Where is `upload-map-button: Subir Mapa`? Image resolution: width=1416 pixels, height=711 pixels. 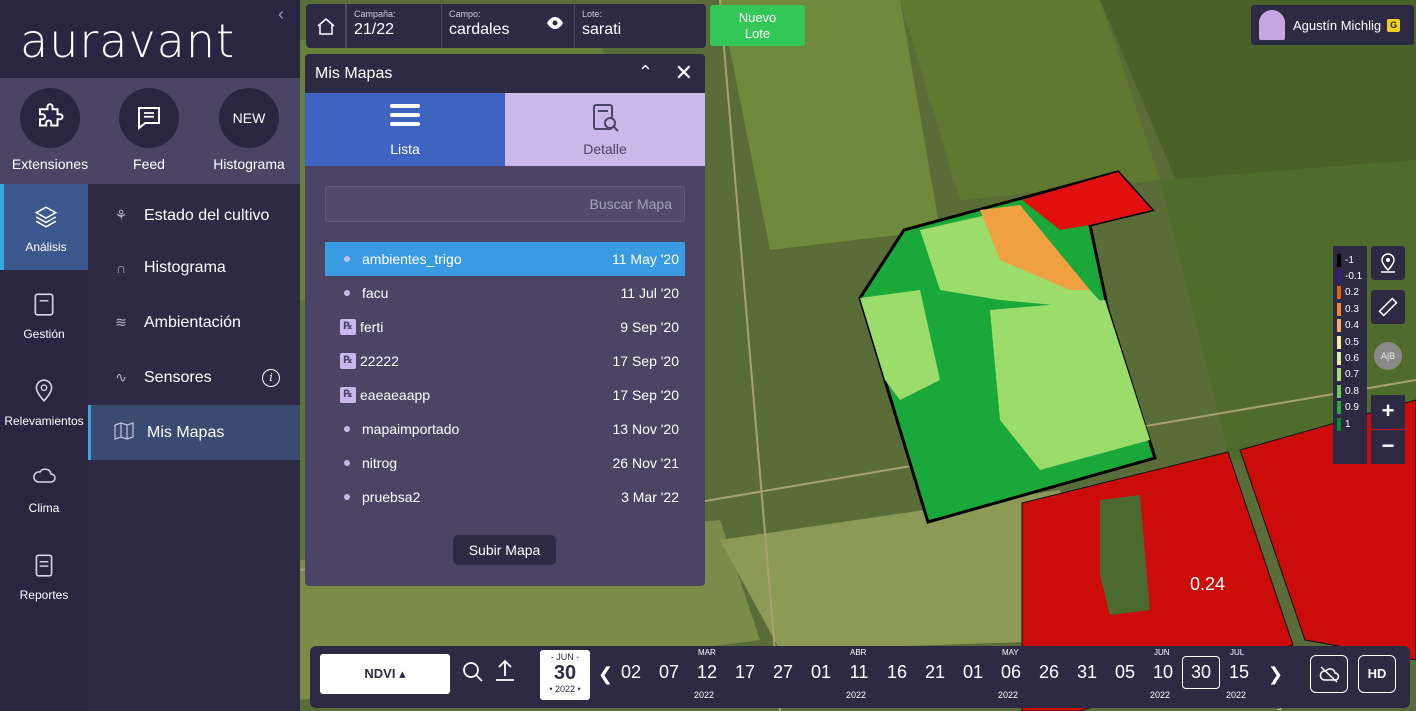 upload-map-button: Subir Mapa is located at coordinates (504, 550).